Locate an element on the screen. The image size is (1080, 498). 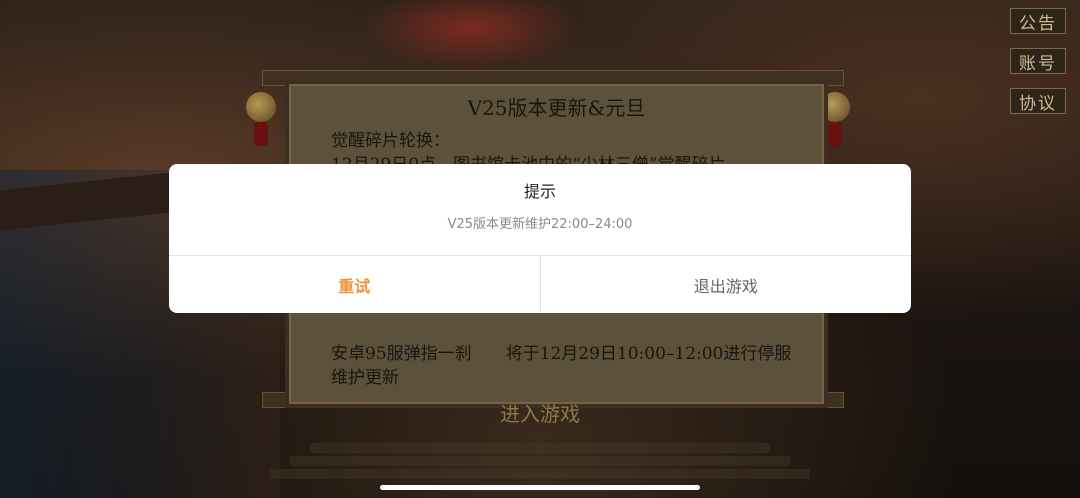
dialog-button-row: 重试 退出游戏 is located at coordinates (540, 284).